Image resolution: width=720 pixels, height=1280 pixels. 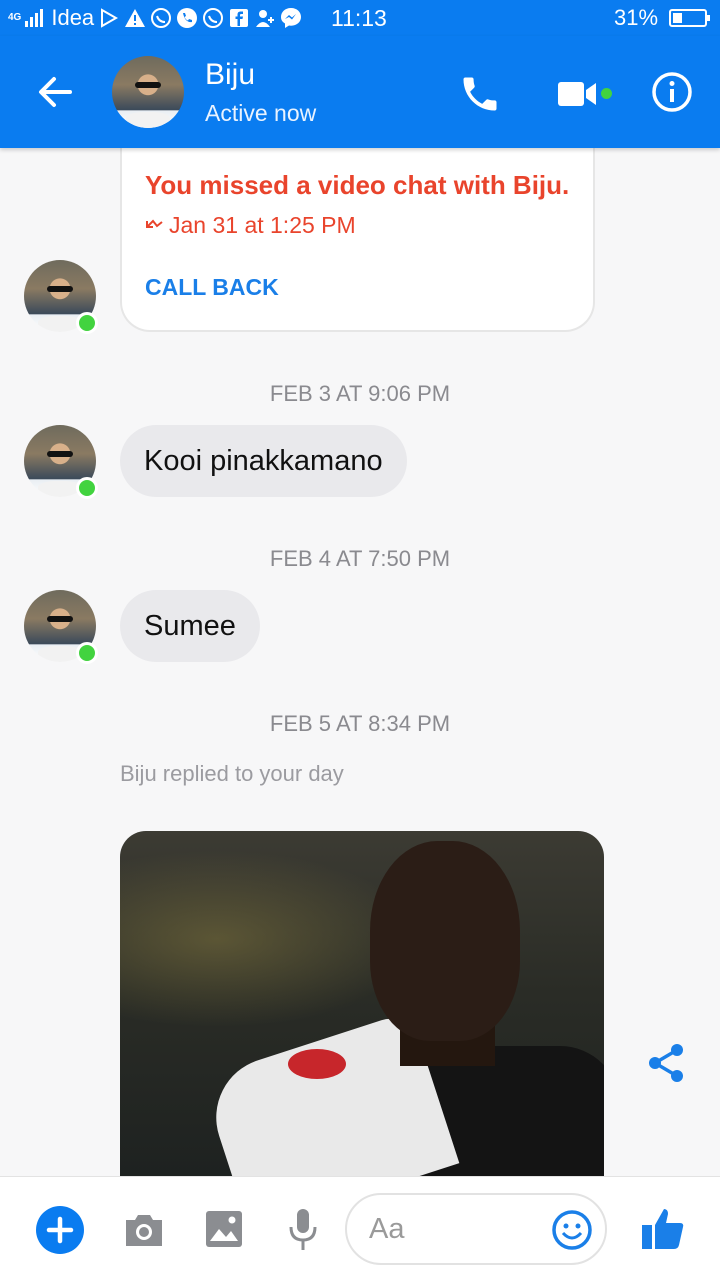 What do you see at coordinates (578, 94) in the screenshot?
I see `video-camera-icon` at bounding box center [578, 94].